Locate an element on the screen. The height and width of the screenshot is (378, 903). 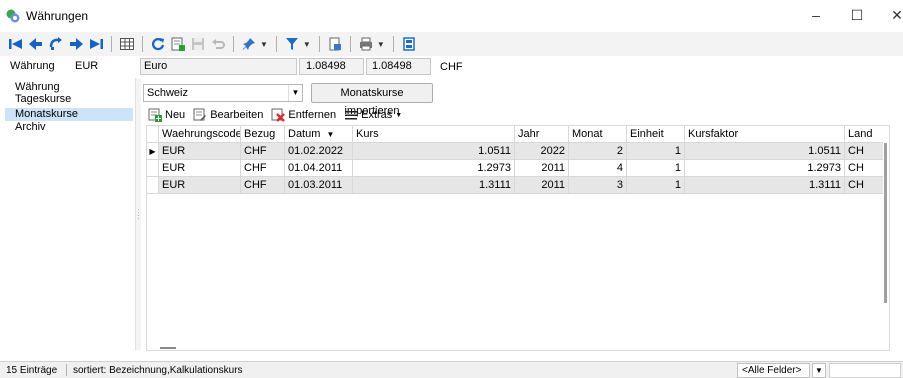
base-currency-label: CHF is located at coordinates (451, 67).